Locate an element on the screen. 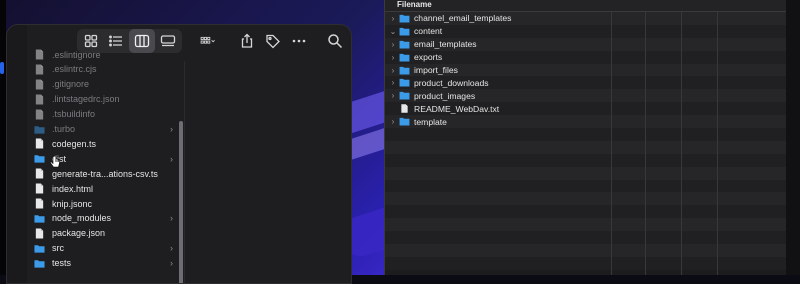  folder-row: › template is located at coordinates (585, 122).